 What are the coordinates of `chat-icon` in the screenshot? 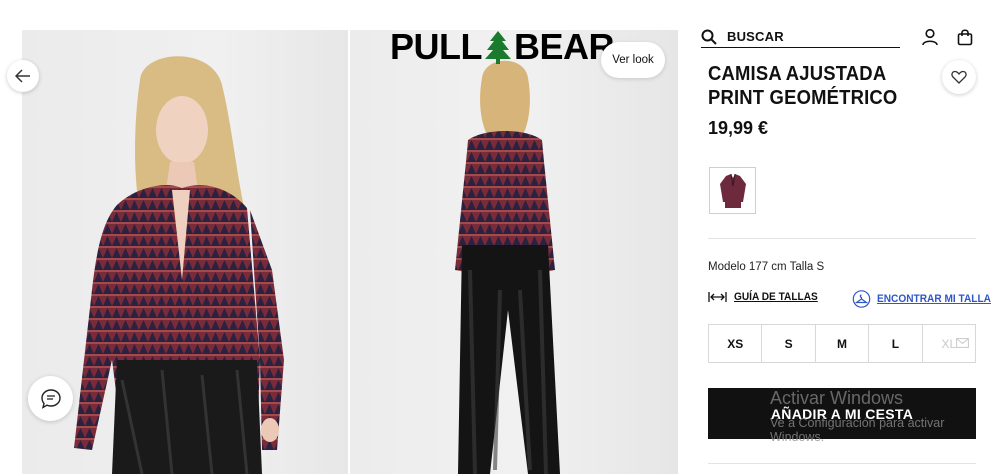 It's located at (50, 398).